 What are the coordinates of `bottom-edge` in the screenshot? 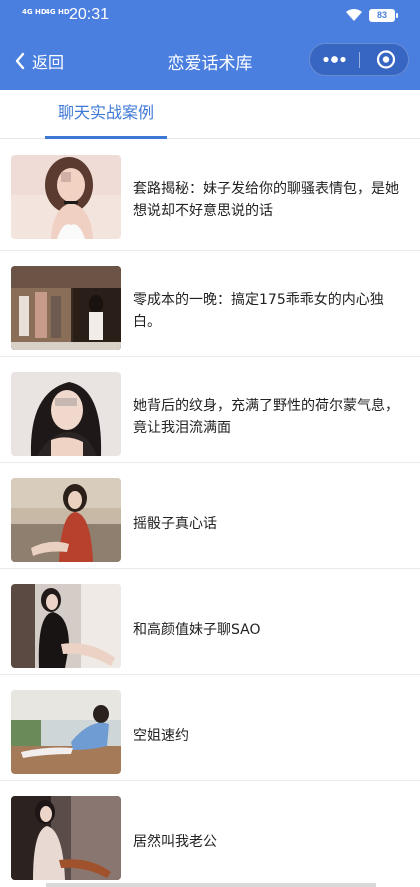 It's located at (211, 885).